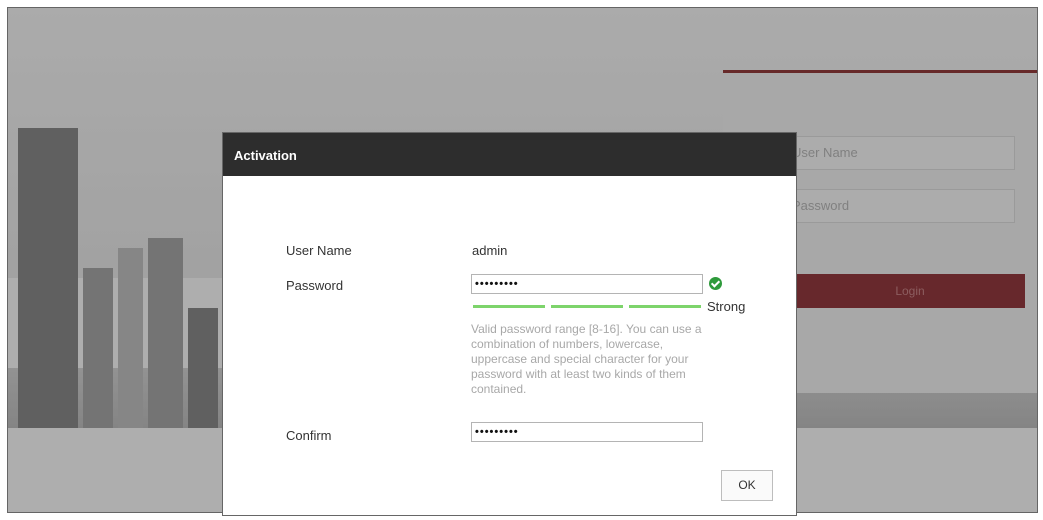 The width and height of the screenshot is (1043, 520). What do you see at coordinates (747, 485) in the screenshot?
I see `ok-button: OK` at bounding box center [747, 485].